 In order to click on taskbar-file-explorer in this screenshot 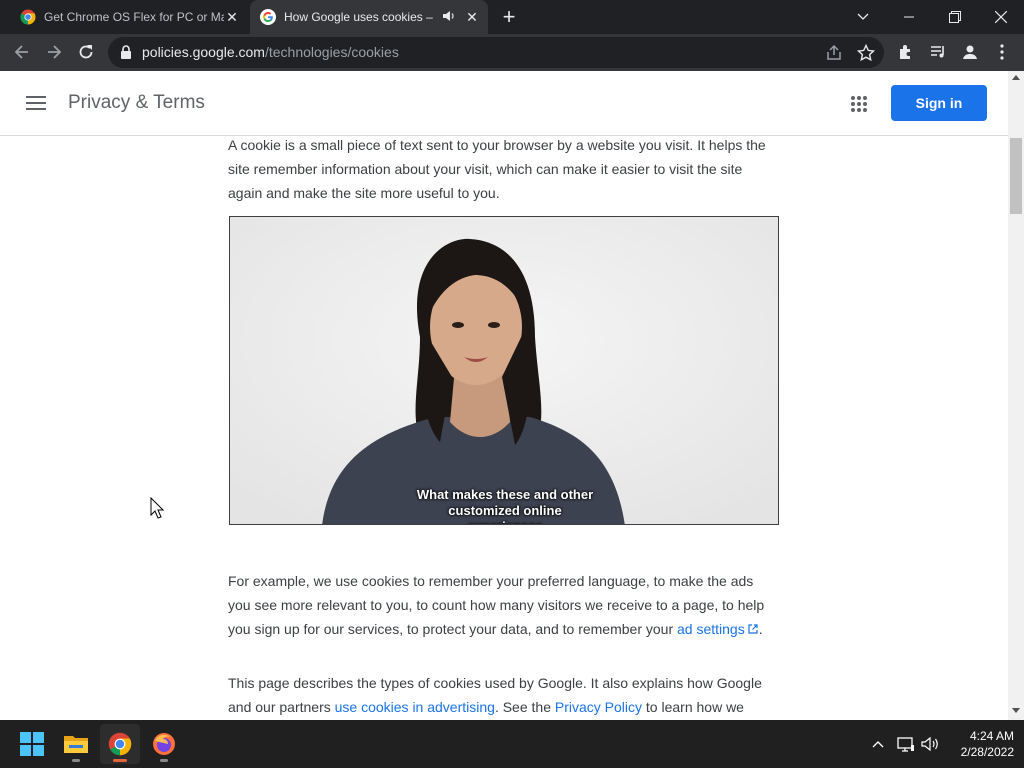, I will do `click(76, 744)`.